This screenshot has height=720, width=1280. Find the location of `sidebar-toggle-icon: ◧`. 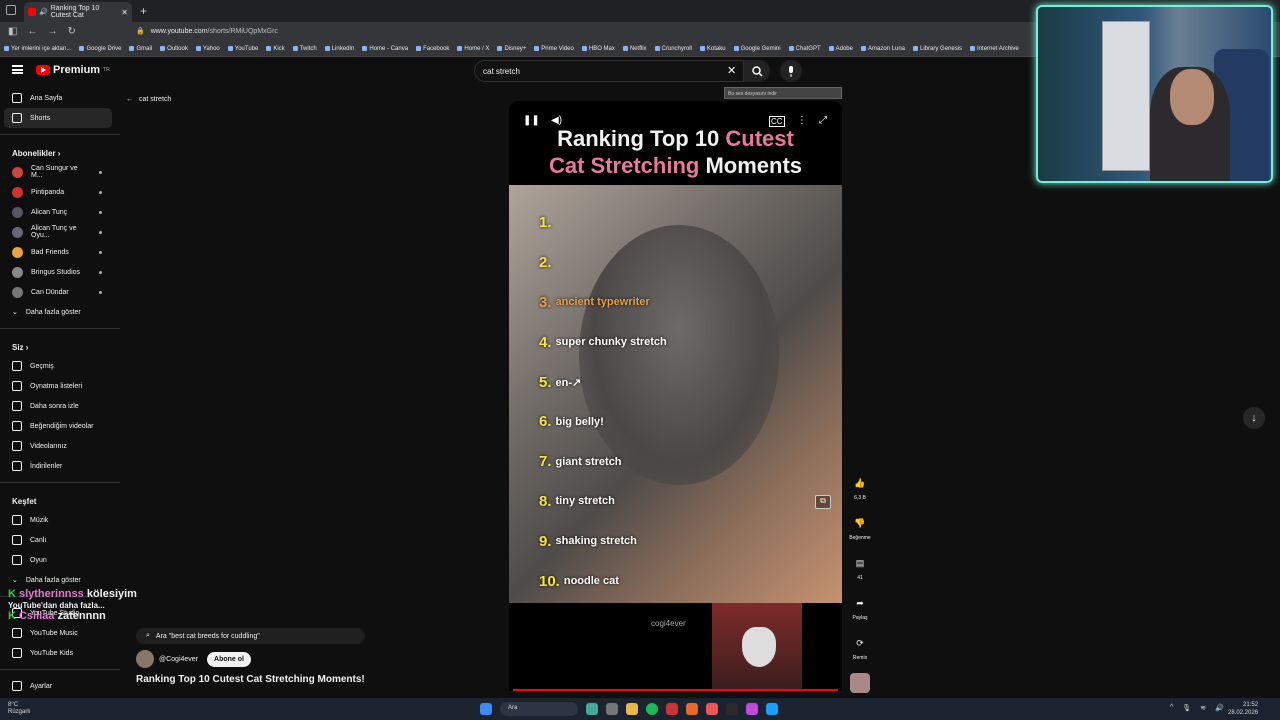

sidebar-toggle-icon: ◧ is located at coordinates (12, 31).